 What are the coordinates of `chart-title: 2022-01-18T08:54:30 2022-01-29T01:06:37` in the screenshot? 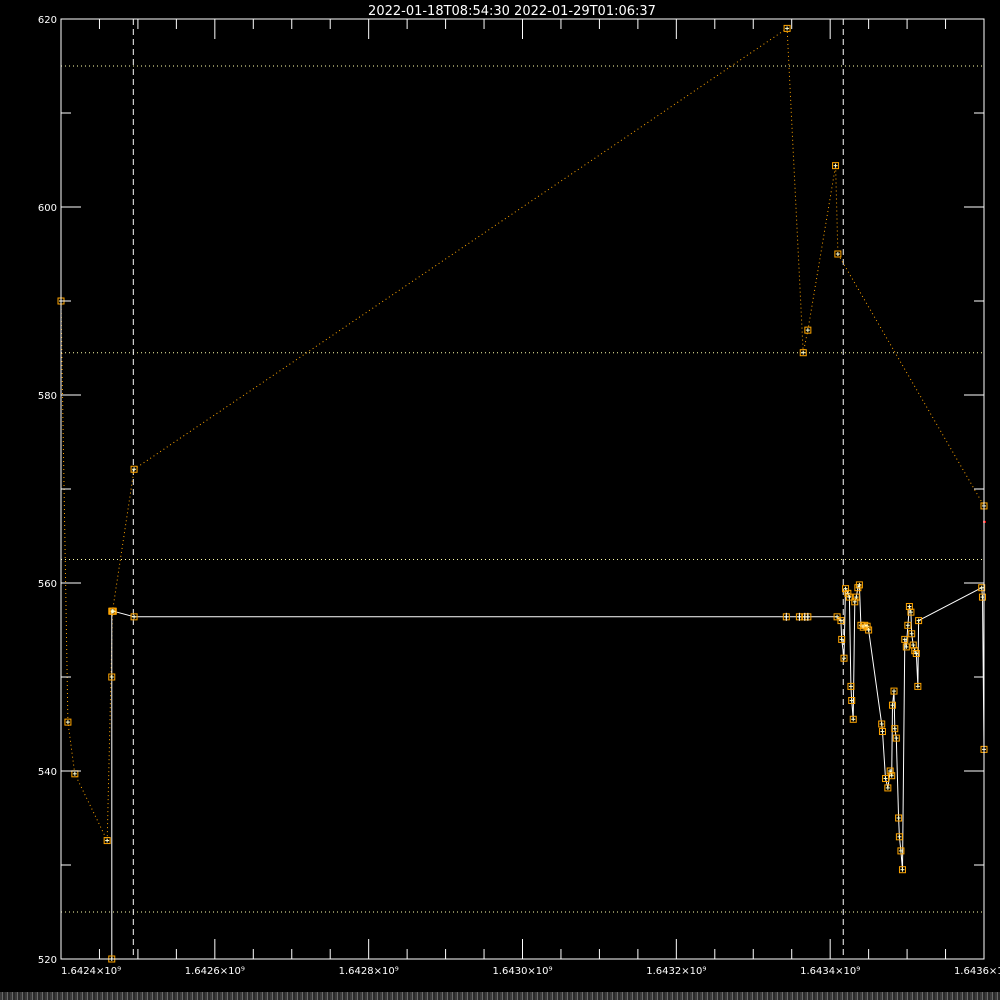 It's located at (512, 11).